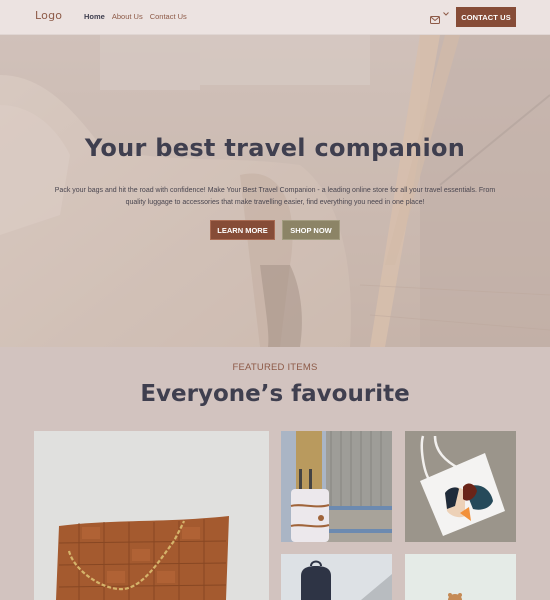 Image resolution: width=550 pixels, height=600 pixels. What do you see at coordinates (460, 577) in the screenshot?
I see `teddy-bear-image` at bounding box center [460, 577].